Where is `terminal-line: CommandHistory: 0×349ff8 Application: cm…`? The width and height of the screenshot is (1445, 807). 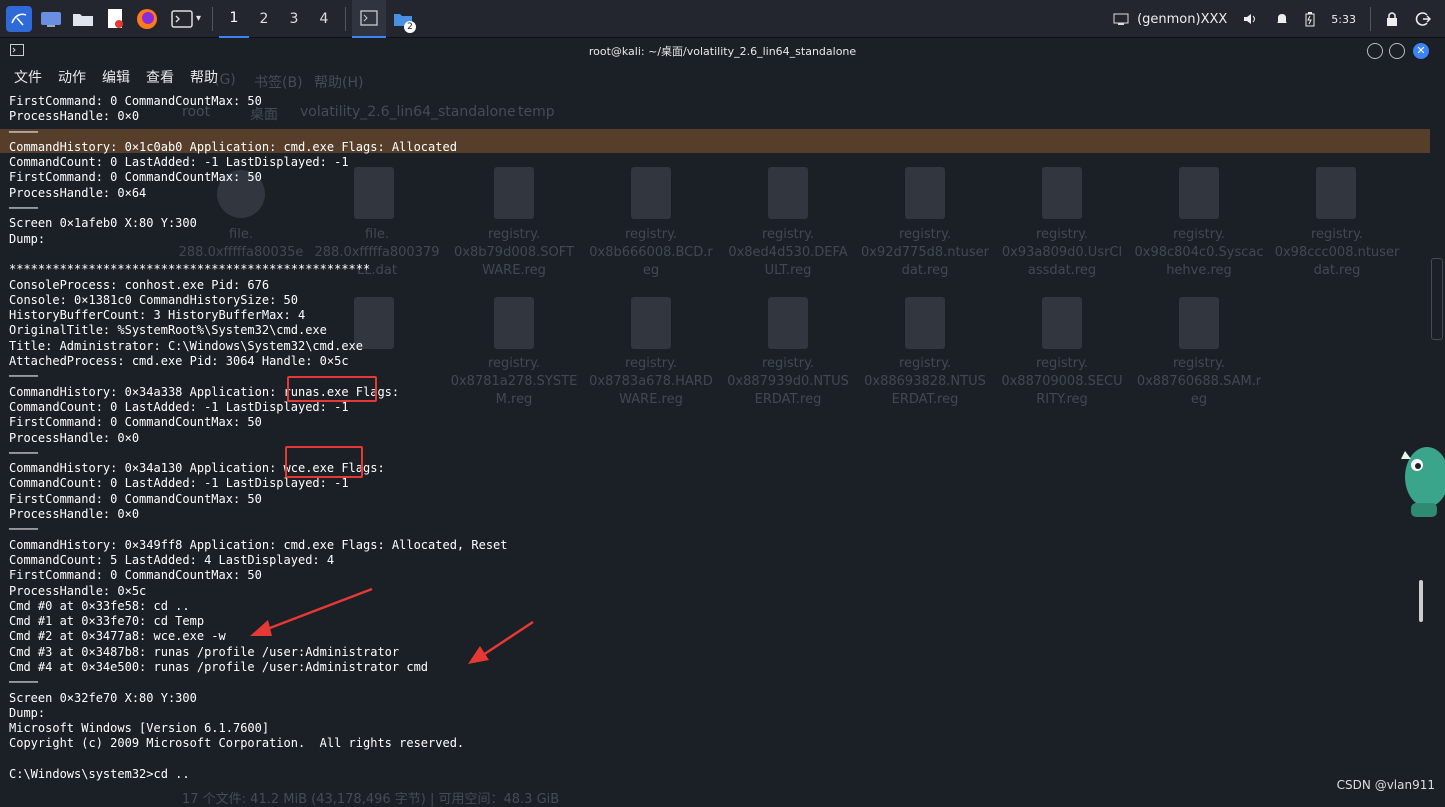
terminal-line: CommandHistory: 0×349ff8 Application: cm… is located at coordinates (258, 544).